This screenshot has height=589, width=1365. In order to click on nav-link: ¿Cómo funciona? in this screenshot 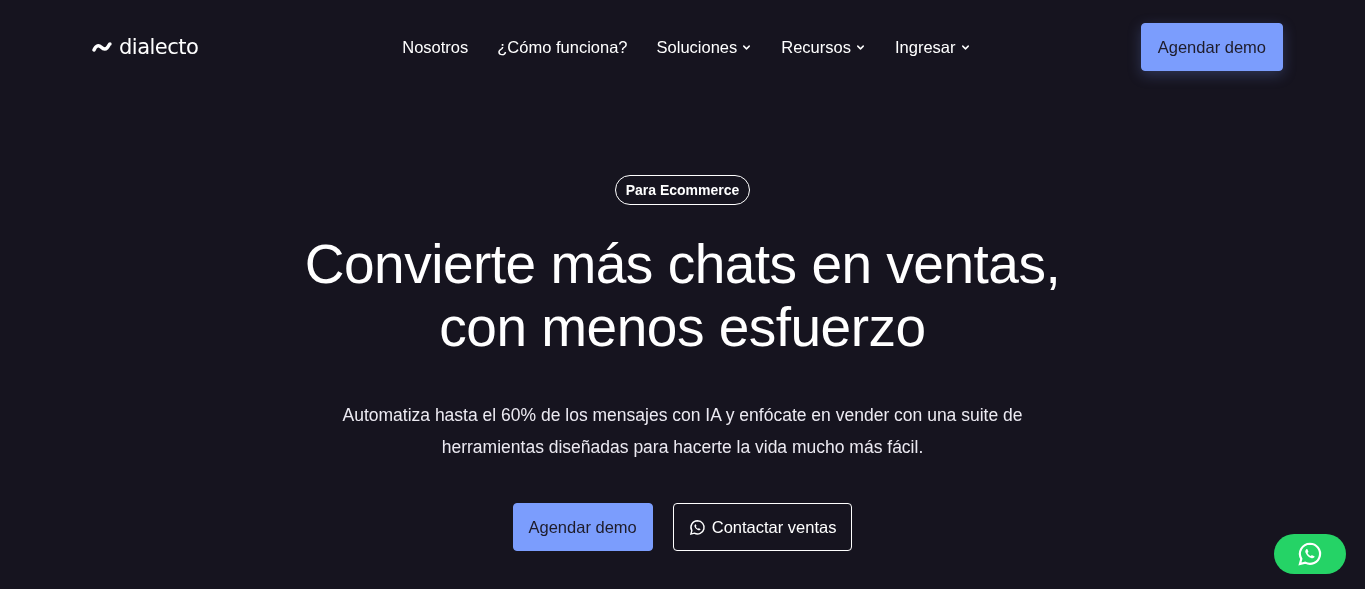, I will do `click(562, 47)`.